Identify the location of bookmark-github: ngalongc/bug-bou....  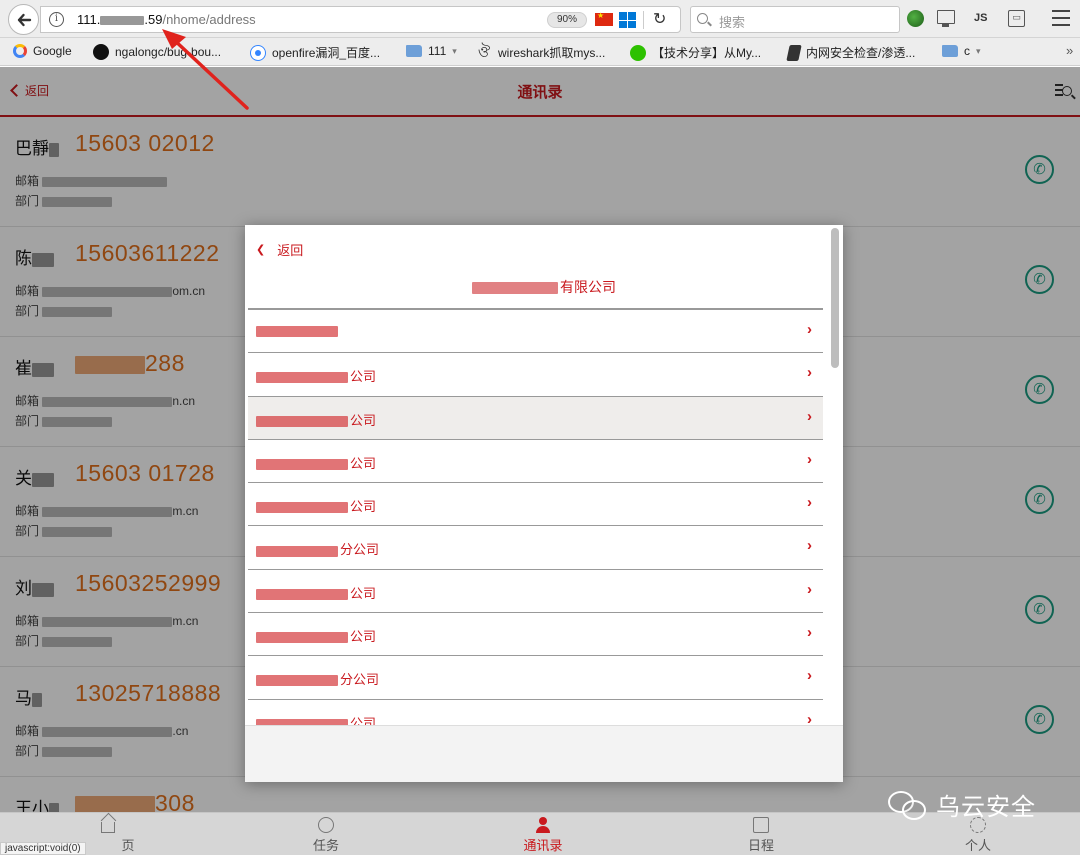
(157, 52).